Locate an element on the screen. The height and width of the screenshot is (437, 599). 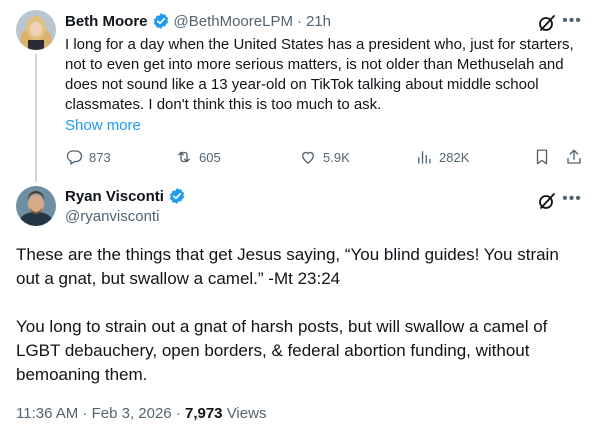
views-count: 7,973 is located at coordinates (203, 413).